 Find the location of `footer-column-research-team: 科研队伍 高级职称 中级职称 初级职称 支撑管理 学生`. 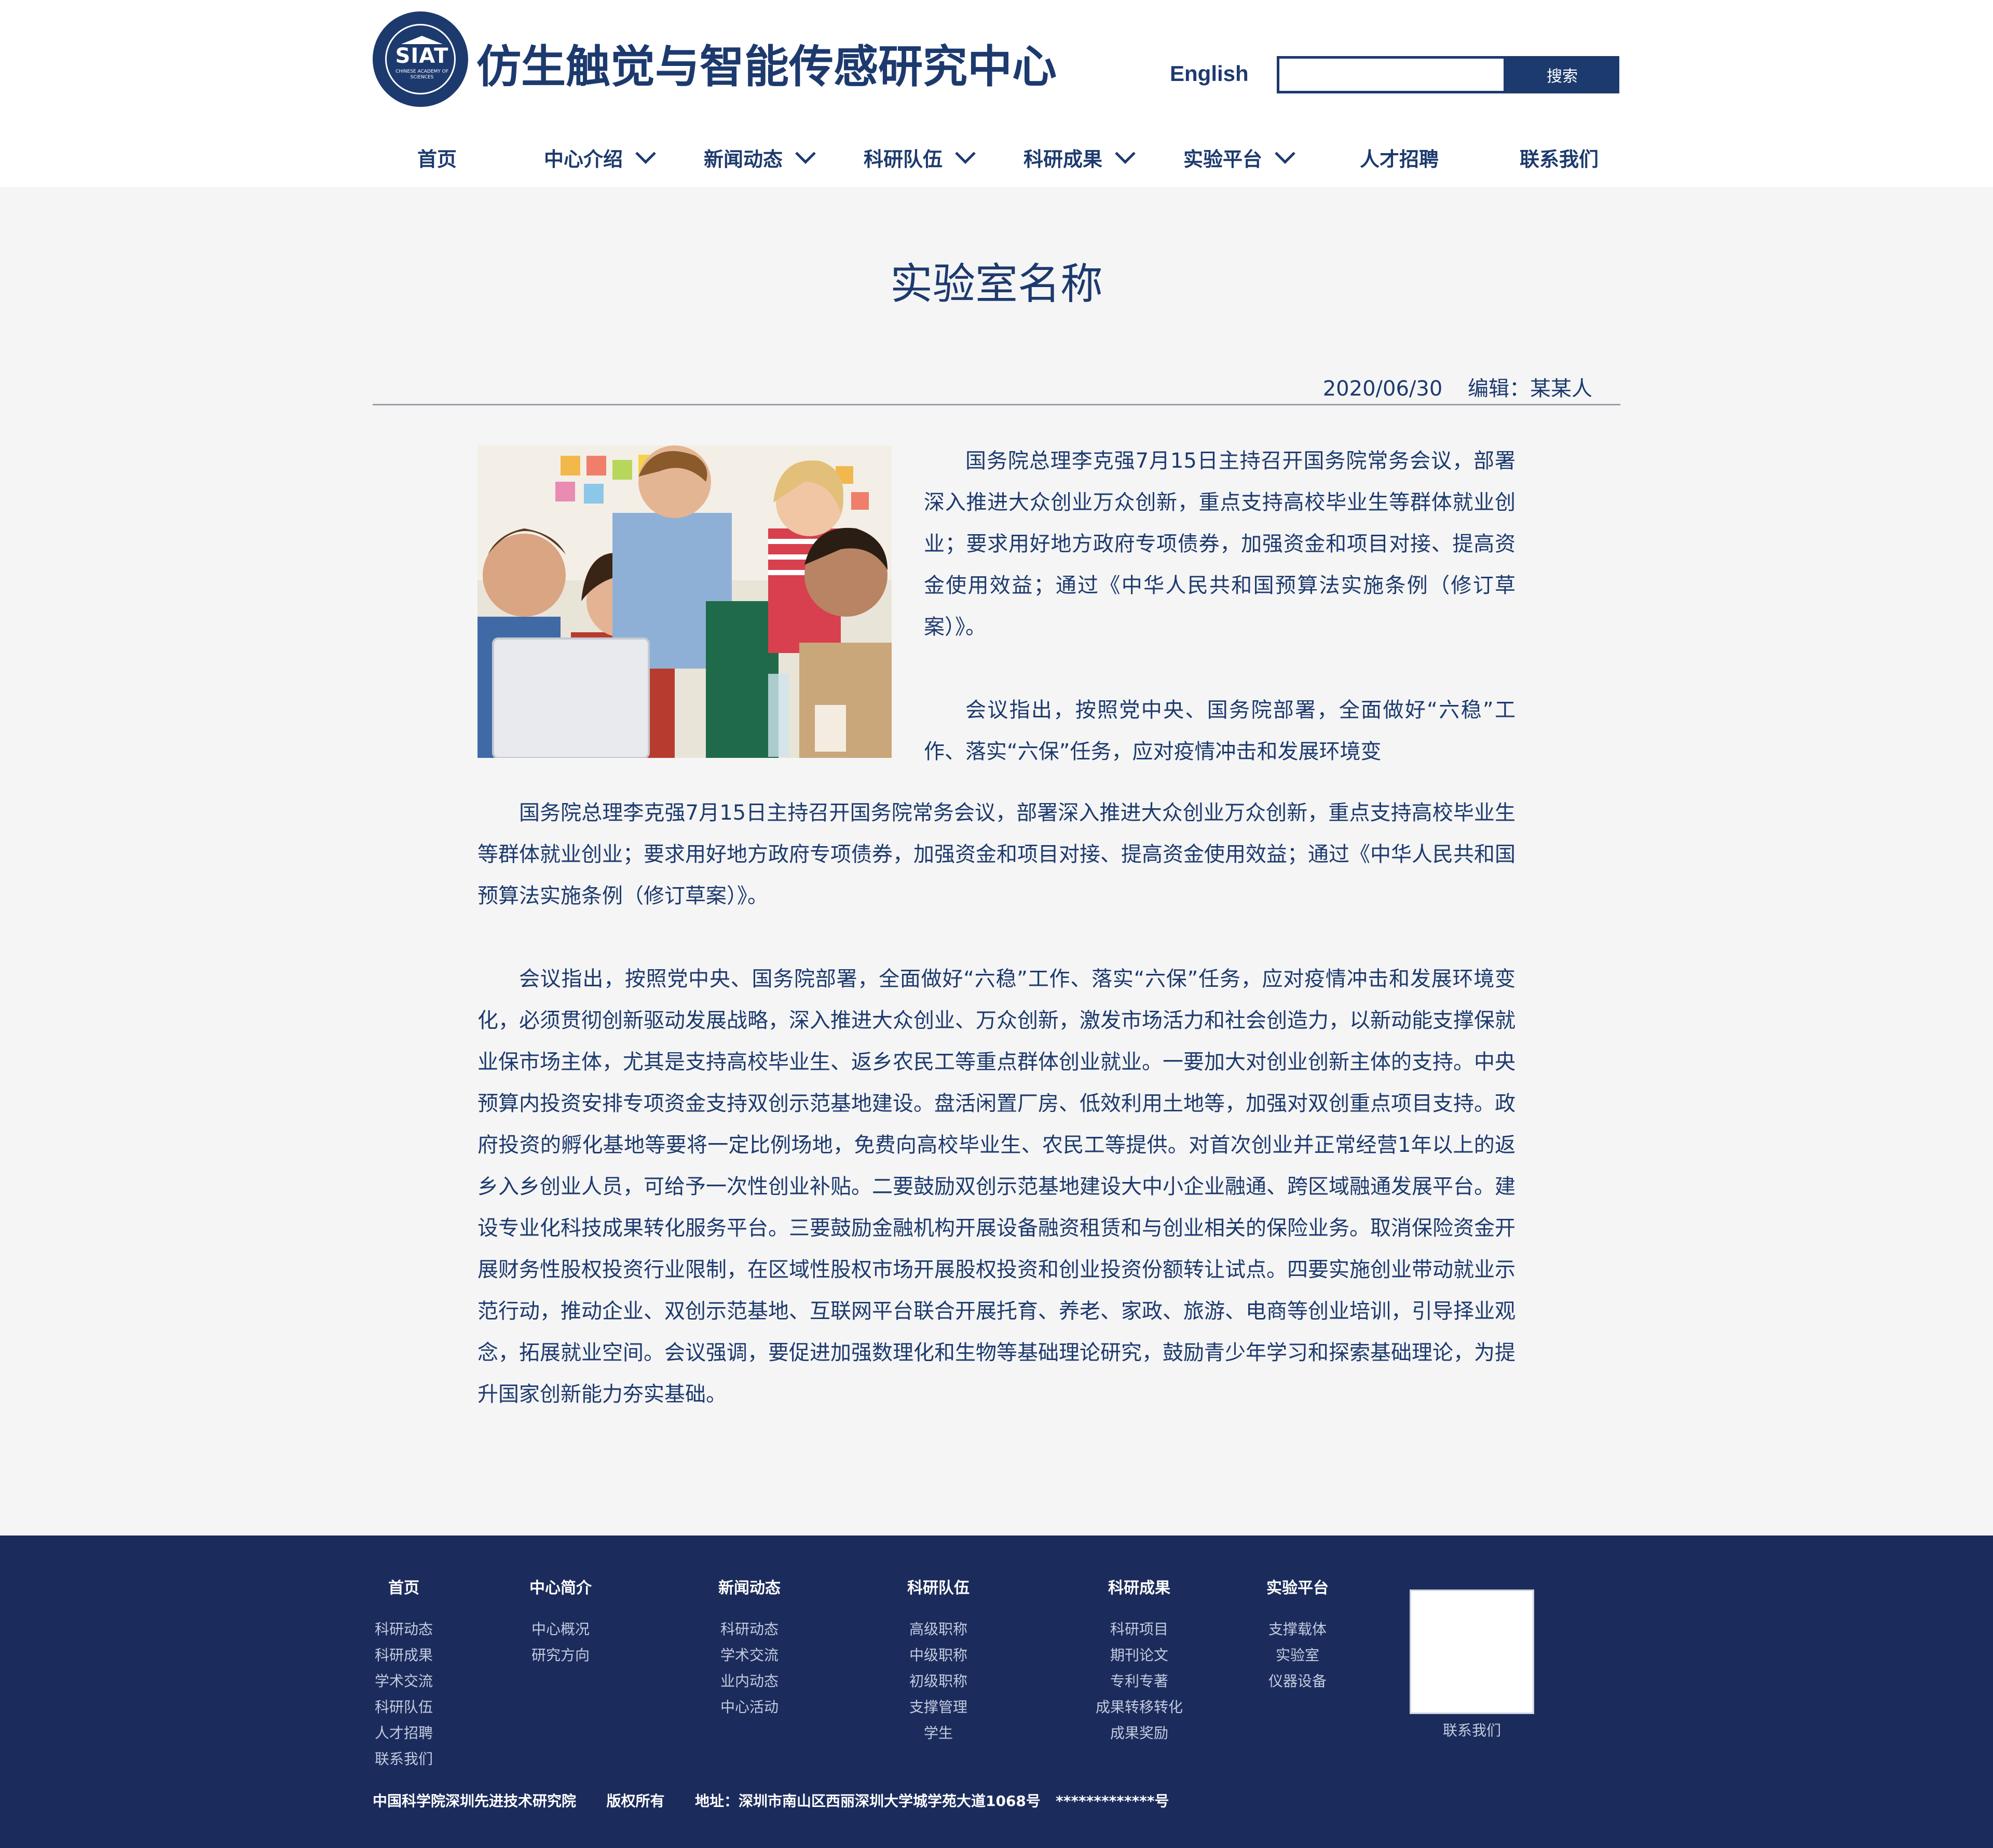

footer-column-research-team: 科研队伍 高级职称 中级职称 初级职称 支撑管理 学生 is located at coordinates (939, 1661).